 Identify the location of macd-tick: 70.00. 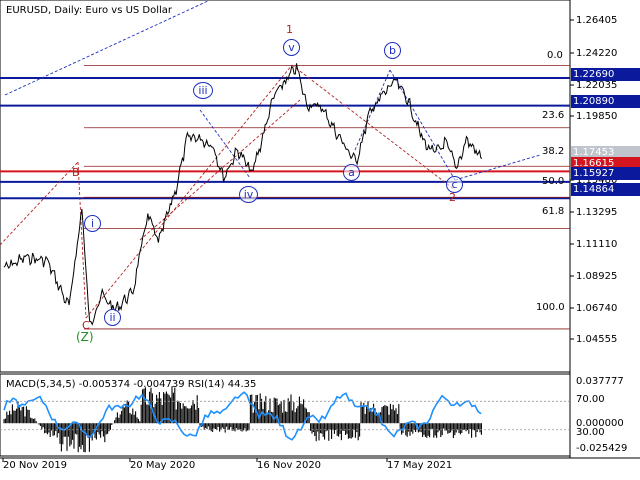
(590, 399).